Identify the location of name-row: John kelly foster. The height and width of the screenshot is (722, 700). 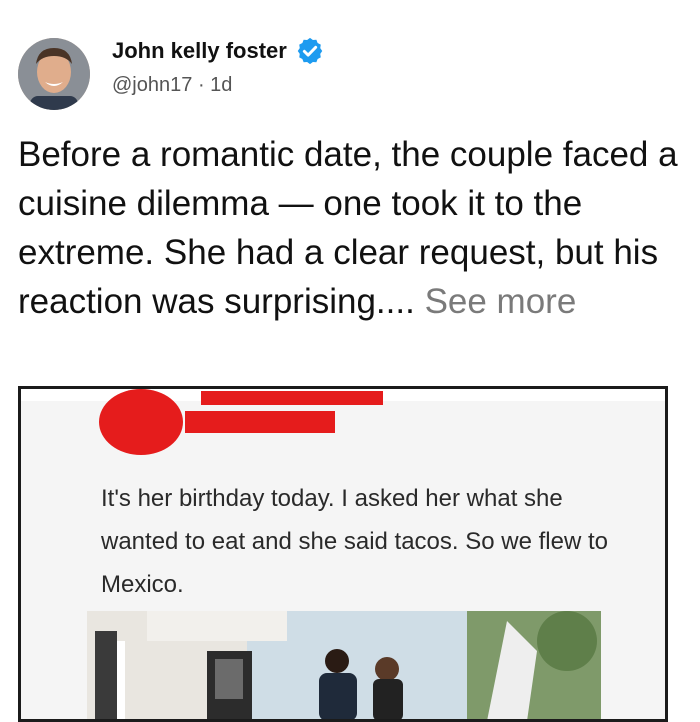
(218, 51).